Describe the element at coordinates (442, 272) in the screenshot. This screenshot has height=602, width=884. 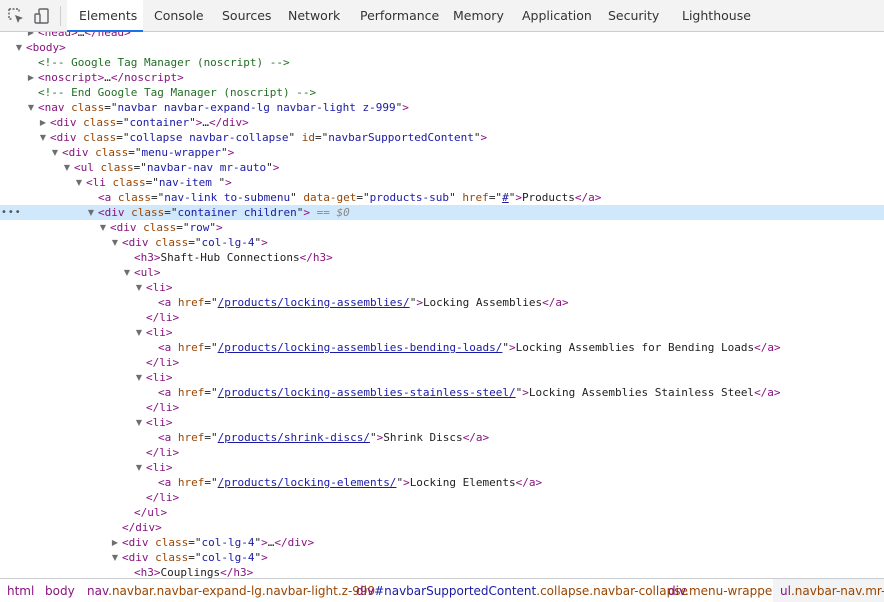
I see `dom-node: ▼ <ul>` at that location.